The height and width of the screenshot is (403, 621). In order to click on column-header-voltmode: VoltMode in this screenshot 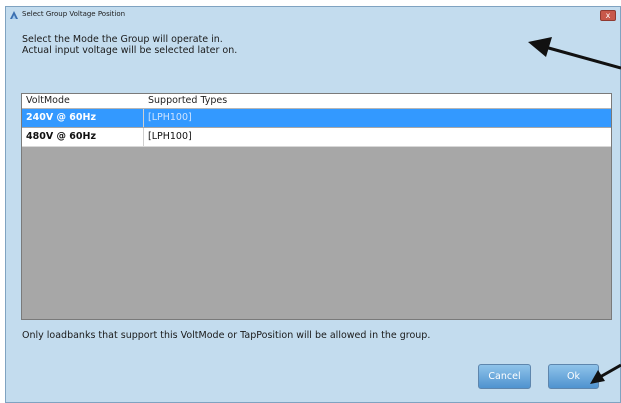, I will do `click(48, 100)`.